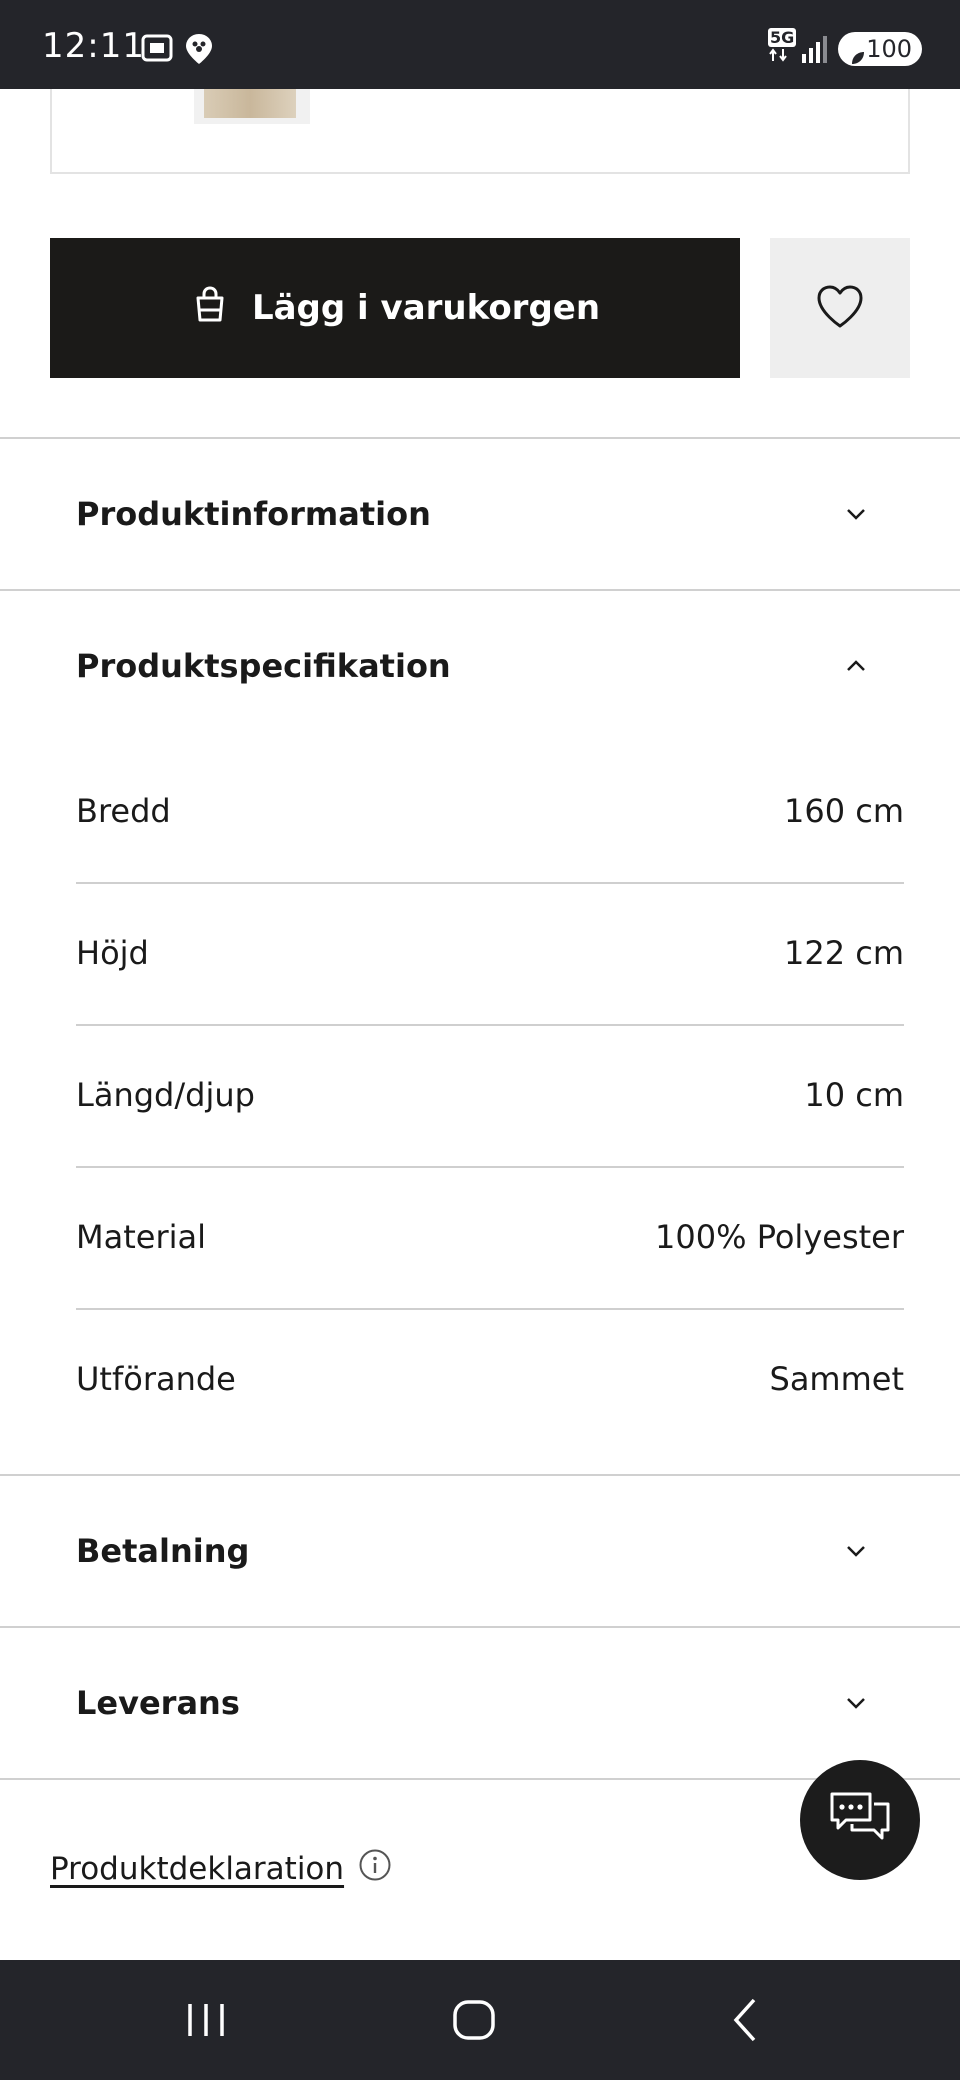 This screenshot has height=2080, width=960. I want to click on accordion-title: Leverans, so click(158, 1703).